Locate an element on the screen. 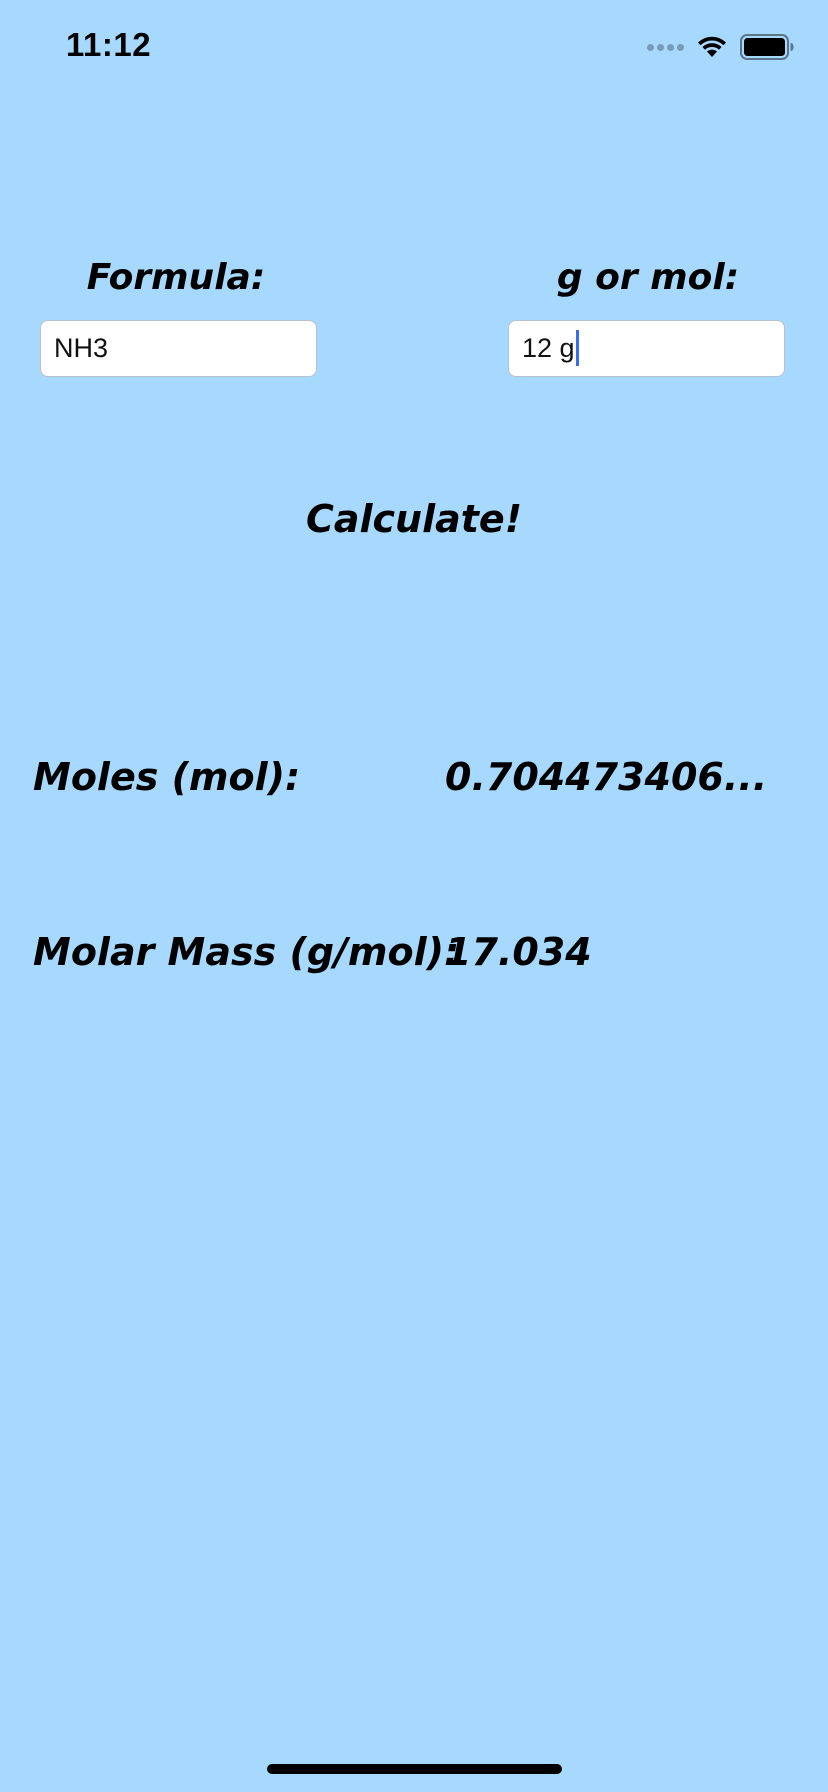  status-icons is located at coordinates (720, 47).